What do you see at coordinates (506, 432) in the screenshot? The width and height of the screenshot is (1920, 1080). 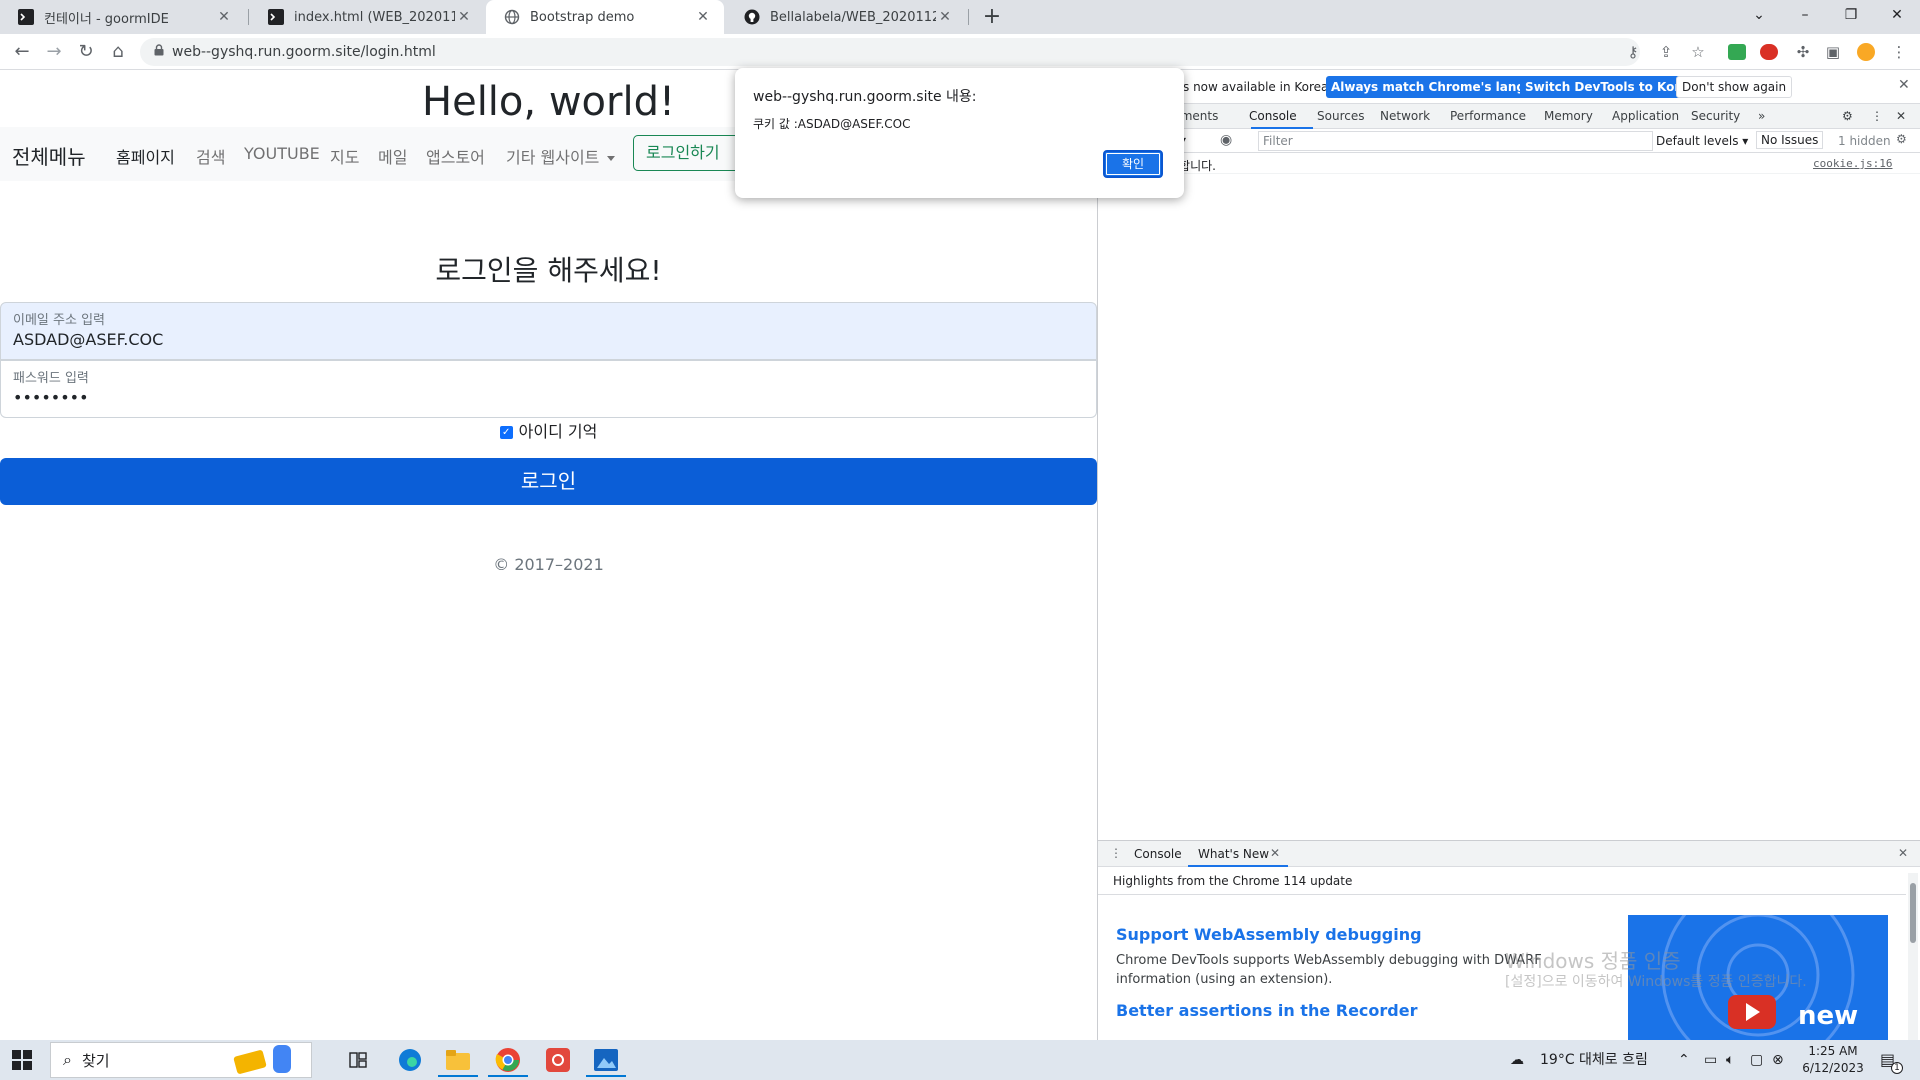 I see `remember-checkbox: ✓` at bounding box center [506, 432].